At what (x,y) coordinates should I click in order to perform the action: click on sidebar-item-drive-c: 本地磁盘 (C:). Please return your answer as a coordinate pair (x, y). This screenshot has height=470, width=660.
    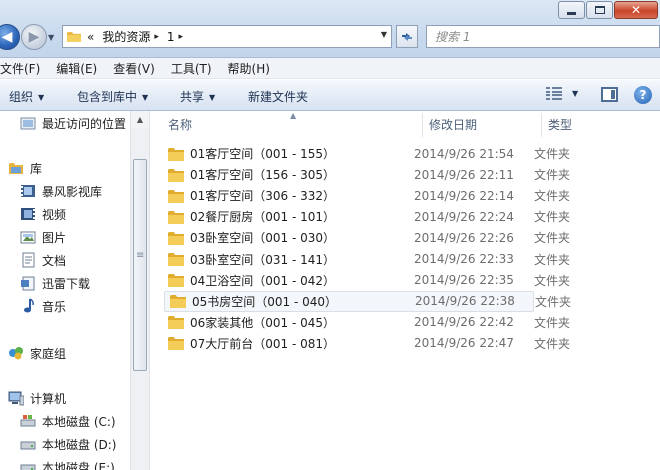
    Looking at the image, I should click on (68, 421).